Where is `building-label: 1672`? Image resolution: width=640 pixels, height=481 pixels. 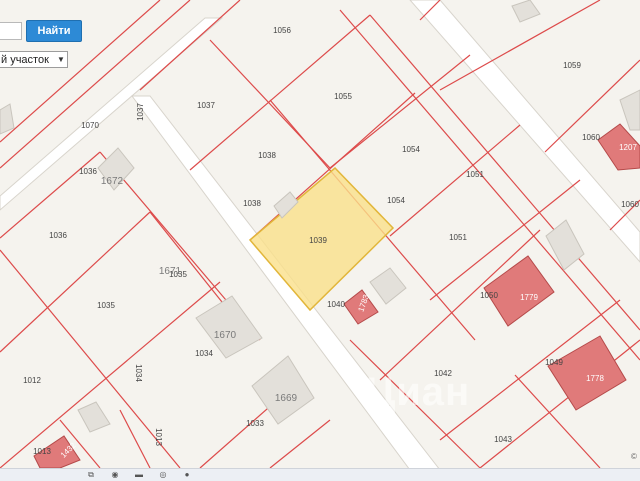
building-label: 1672 is located at coordinates (112, 181).